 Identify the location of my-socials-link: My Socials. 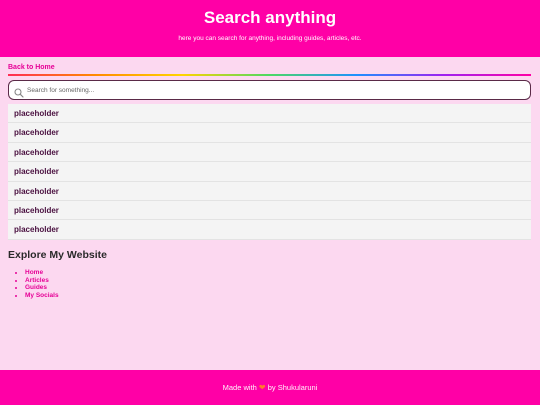
(42, 295).